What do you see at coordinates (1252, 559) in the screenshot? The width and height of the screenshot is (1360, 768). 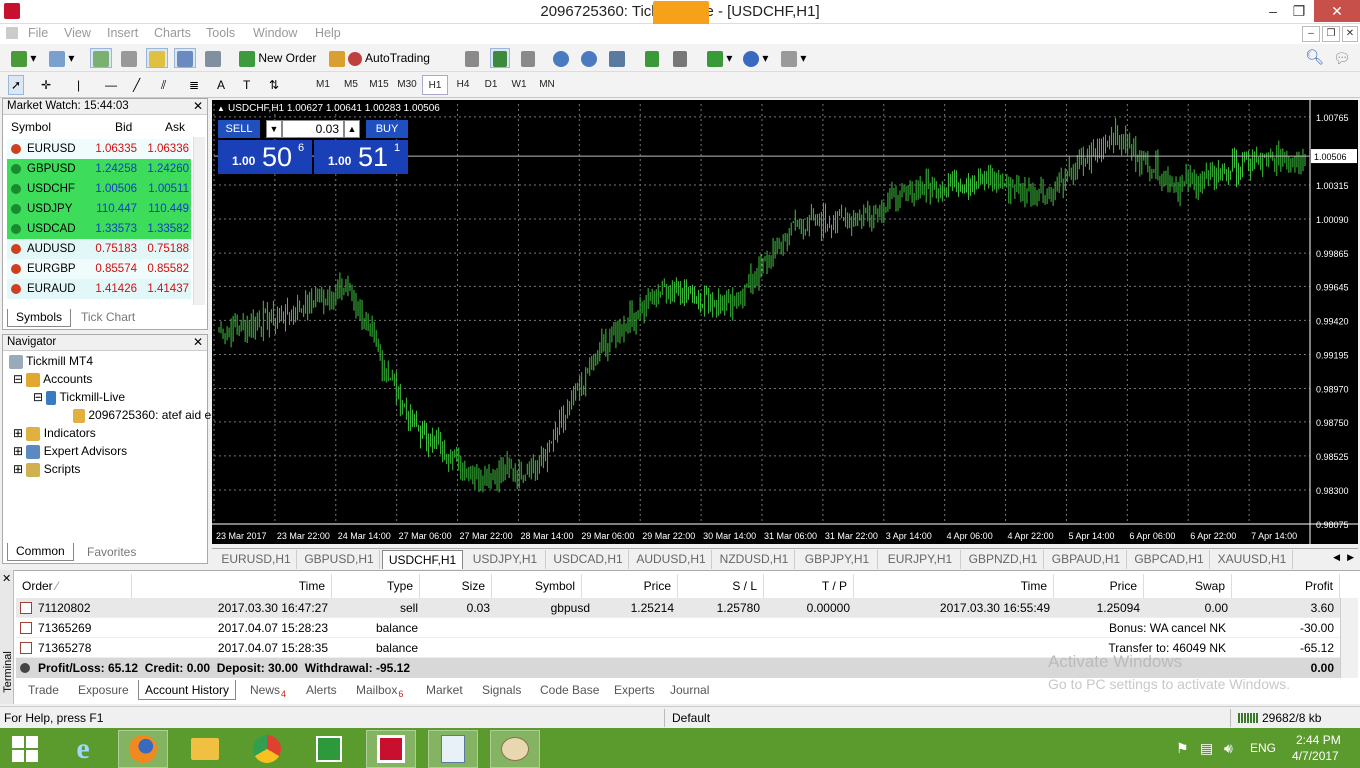 I see `chart-tab: XAUUSD,H1` at bounding box center [1252, 559].